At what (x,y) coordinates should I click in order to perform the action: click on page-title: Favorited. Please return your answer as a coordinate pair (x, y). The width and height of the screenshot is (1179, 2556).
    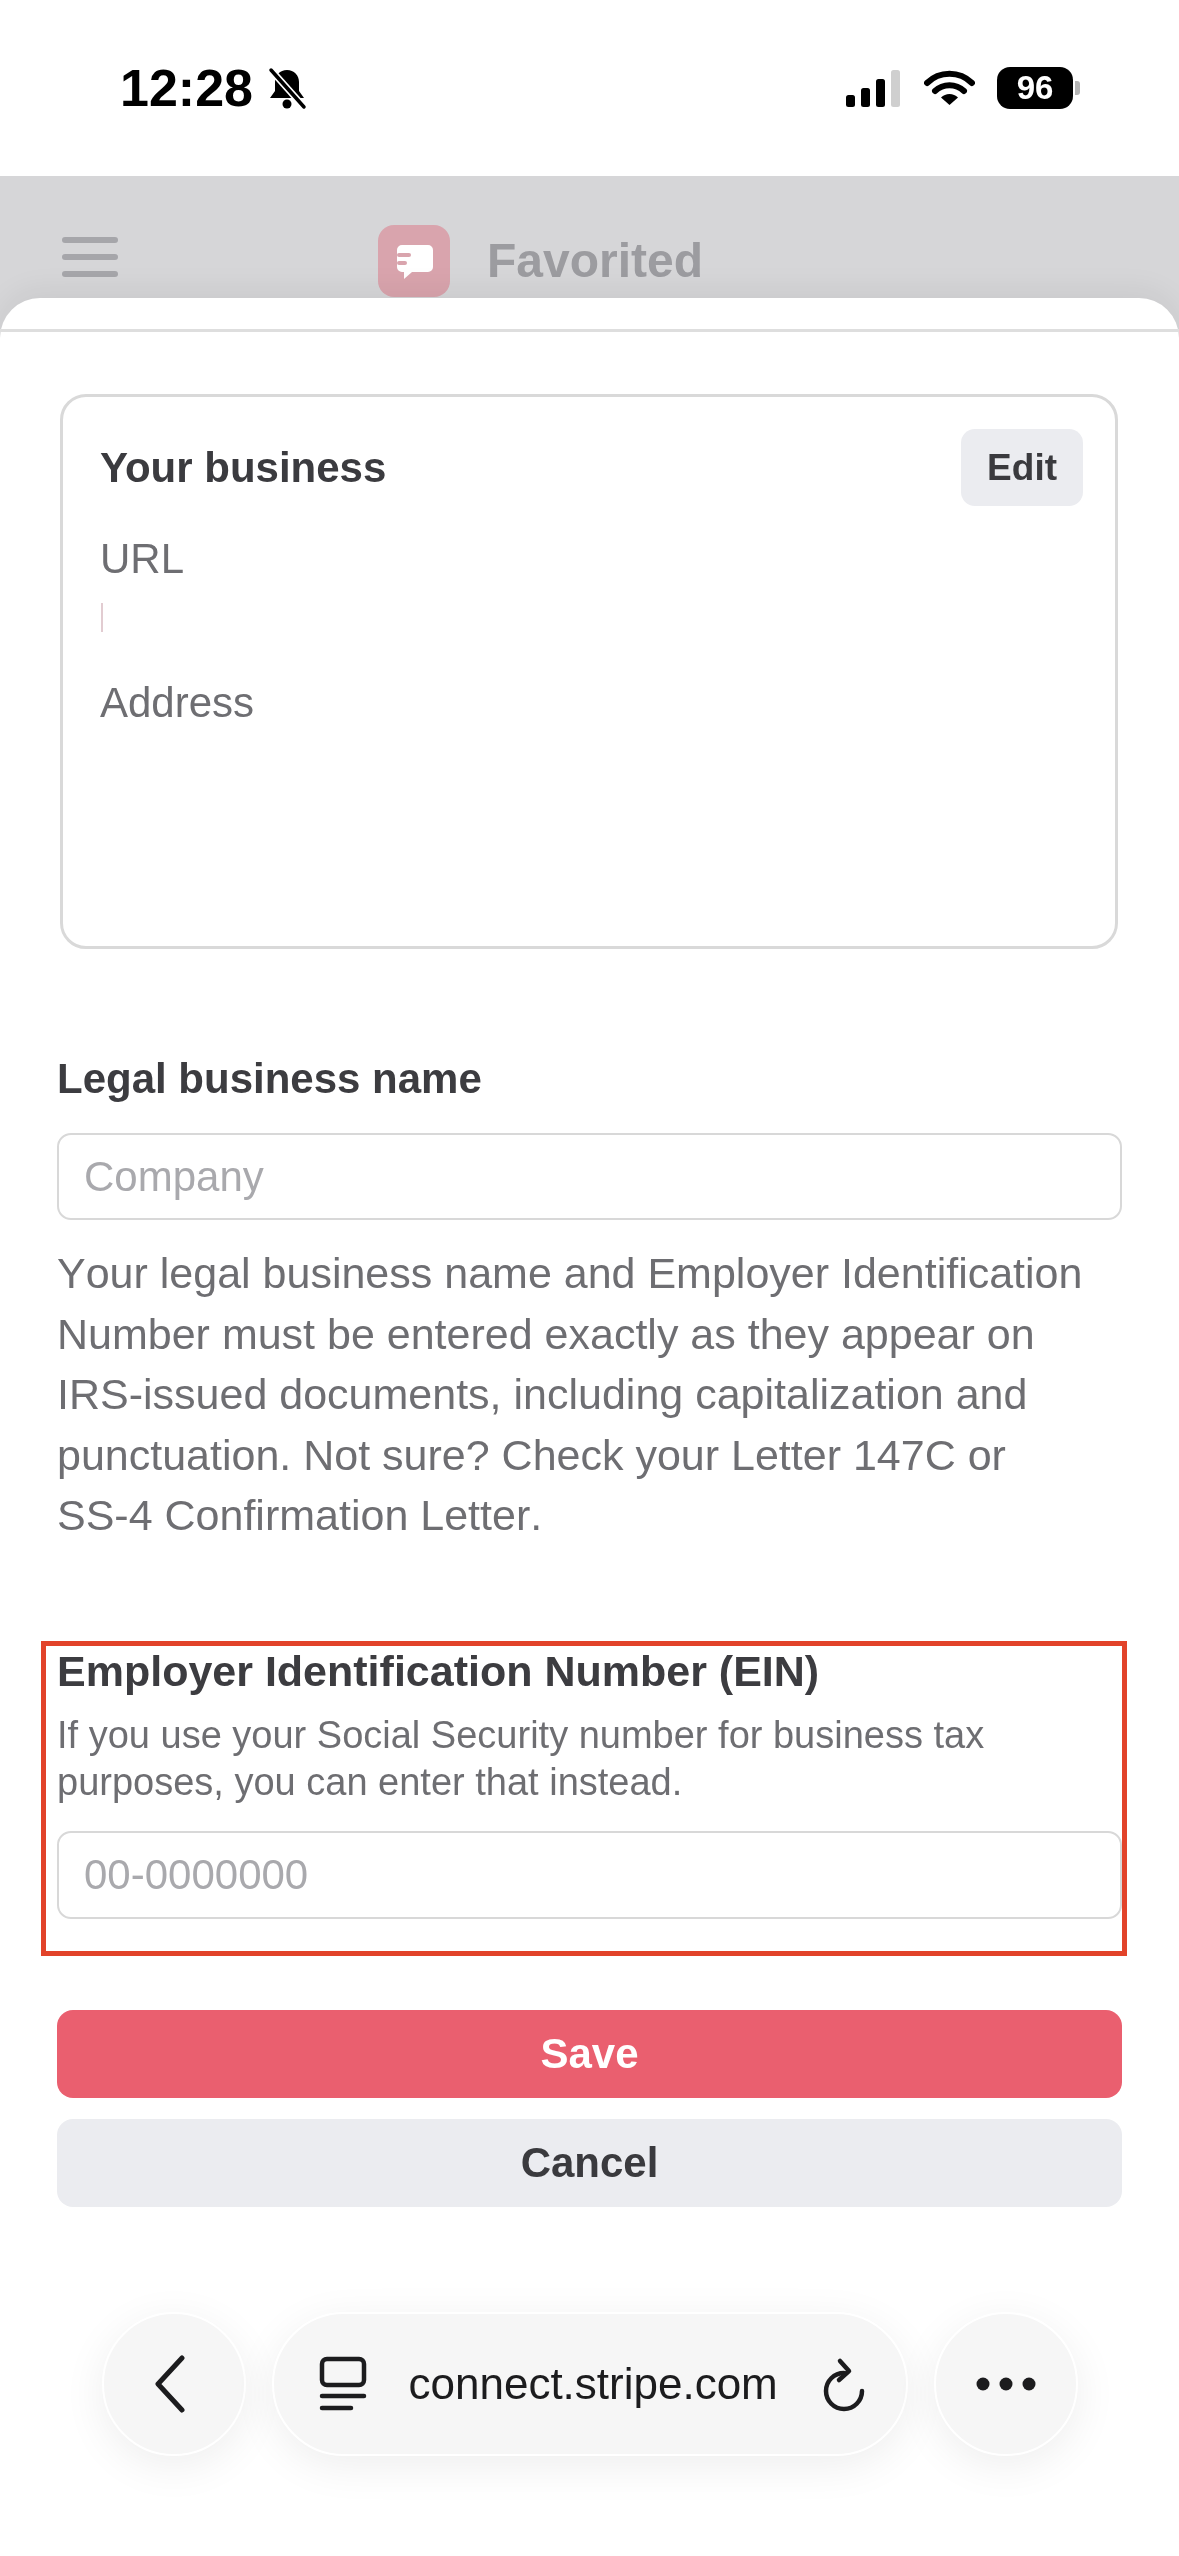
    Looking at the image, I should click on (595, 261).